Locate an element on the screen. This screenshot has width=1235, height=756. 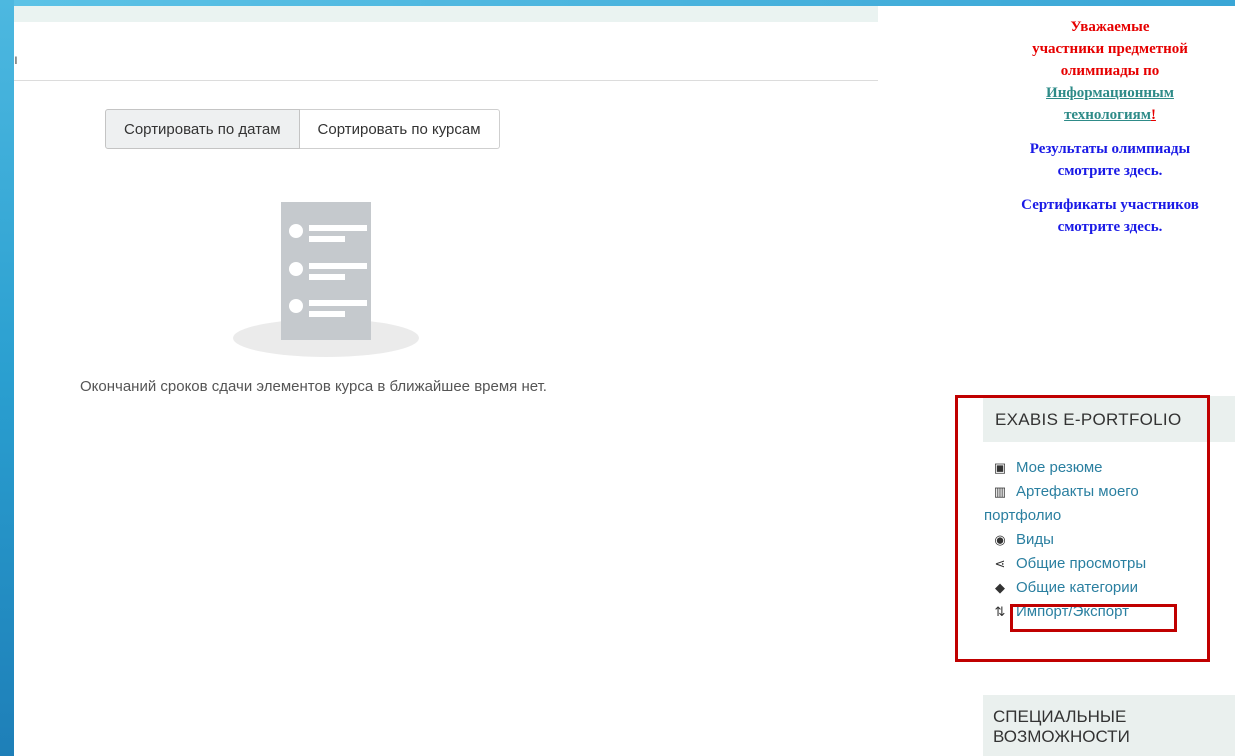
share-icon: ⋖ is located at coordinates (1000, 563).